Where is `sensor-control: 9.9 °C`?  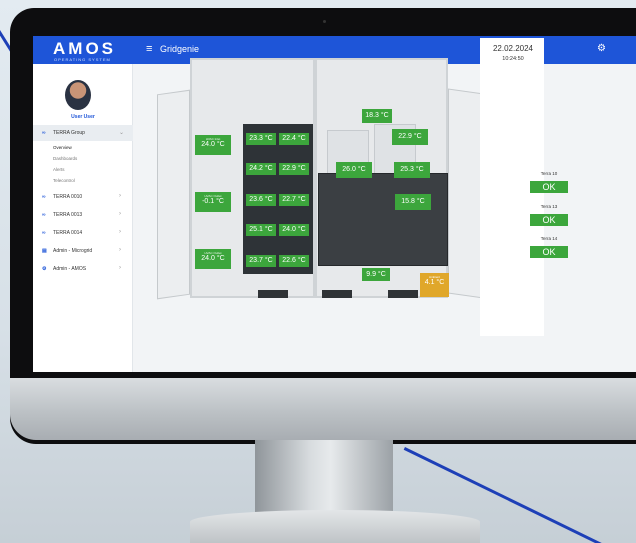
sensor-control: 9.9 °C is located at coordinates (376, 274).